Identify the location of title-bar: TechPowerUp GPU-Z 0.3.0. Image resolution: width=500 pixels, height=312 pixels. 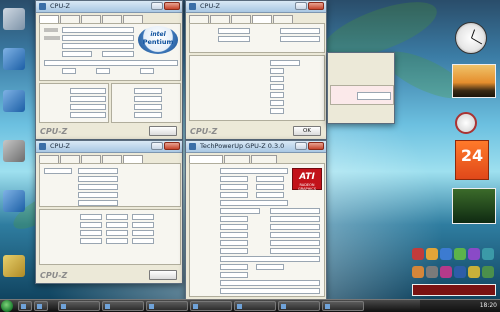
(256, 147).